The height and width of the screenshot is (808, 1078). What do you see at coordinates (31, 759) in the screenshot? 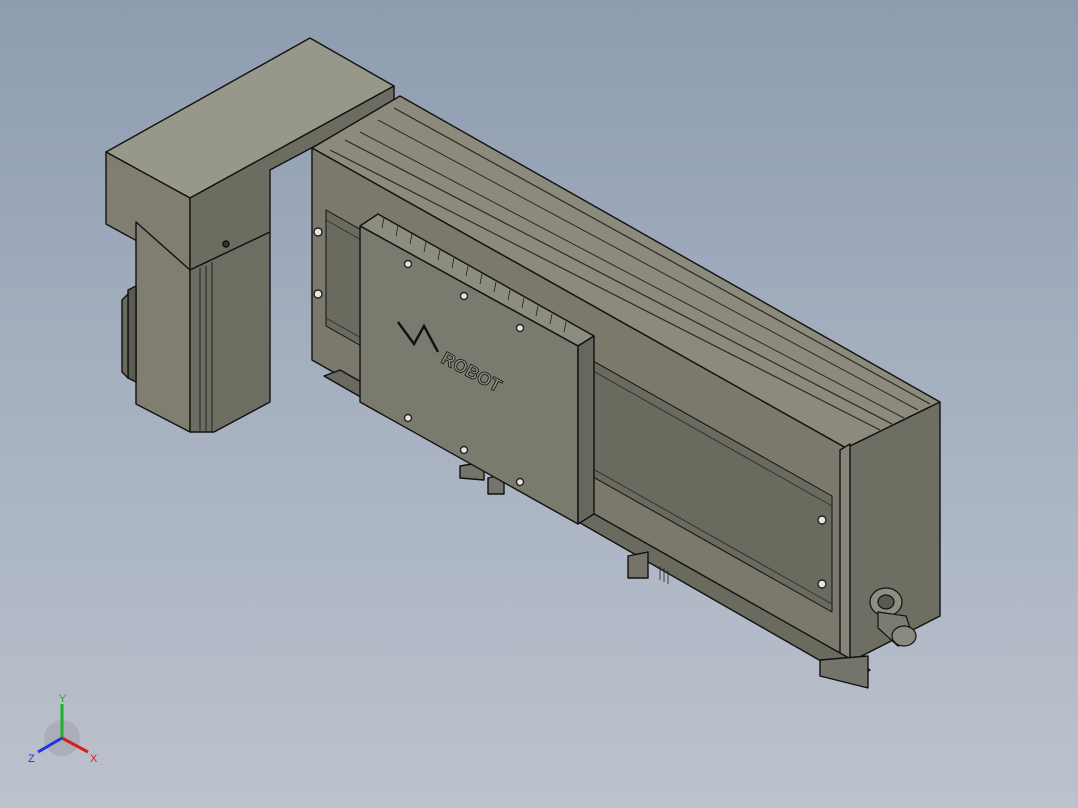
I see `z-axis-label: Z` at bounding box center [31, 759].